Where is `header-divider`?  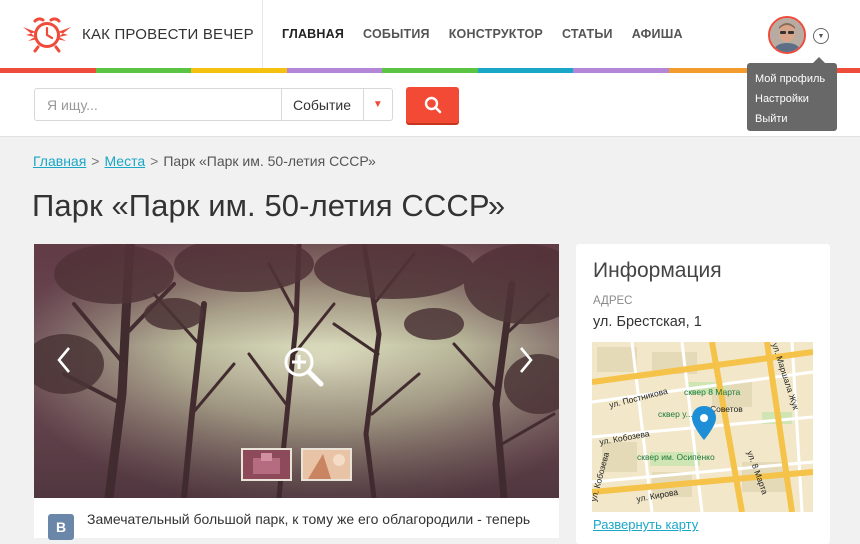
header-divider is located at coordinates (262, 34).